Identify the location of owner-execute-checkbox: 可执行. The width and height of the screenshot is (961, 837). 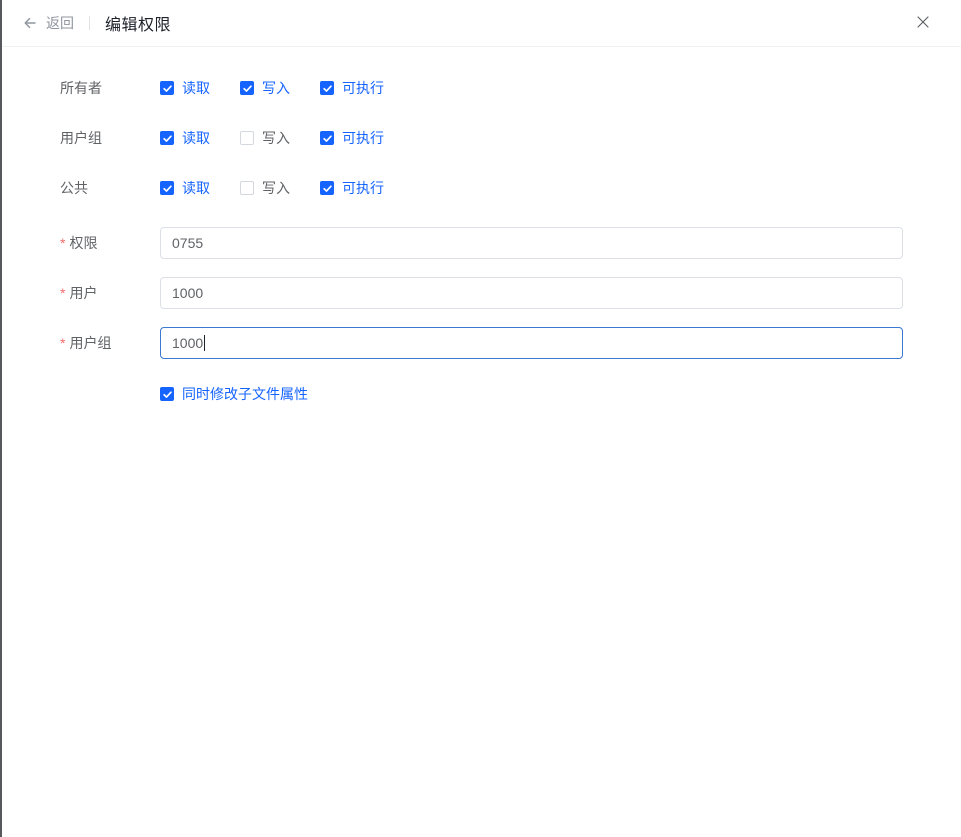
(352, 88).